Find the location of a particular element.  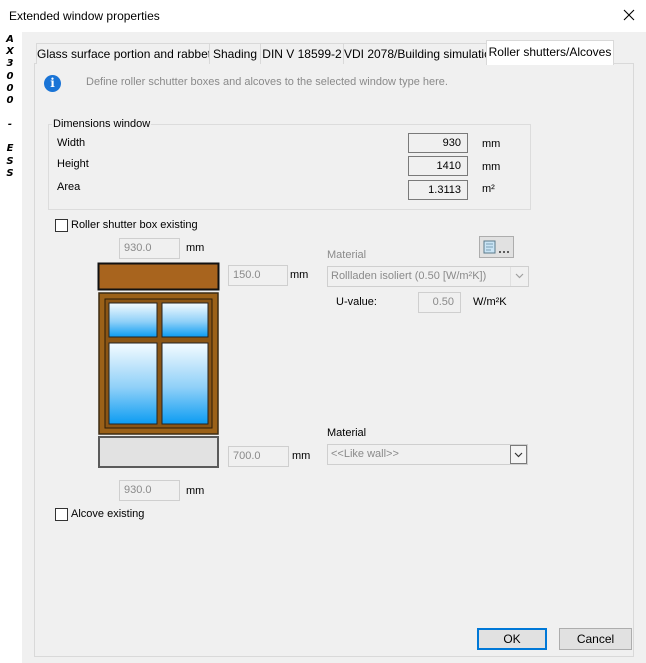

close-button is located at coordinates (629, 16).